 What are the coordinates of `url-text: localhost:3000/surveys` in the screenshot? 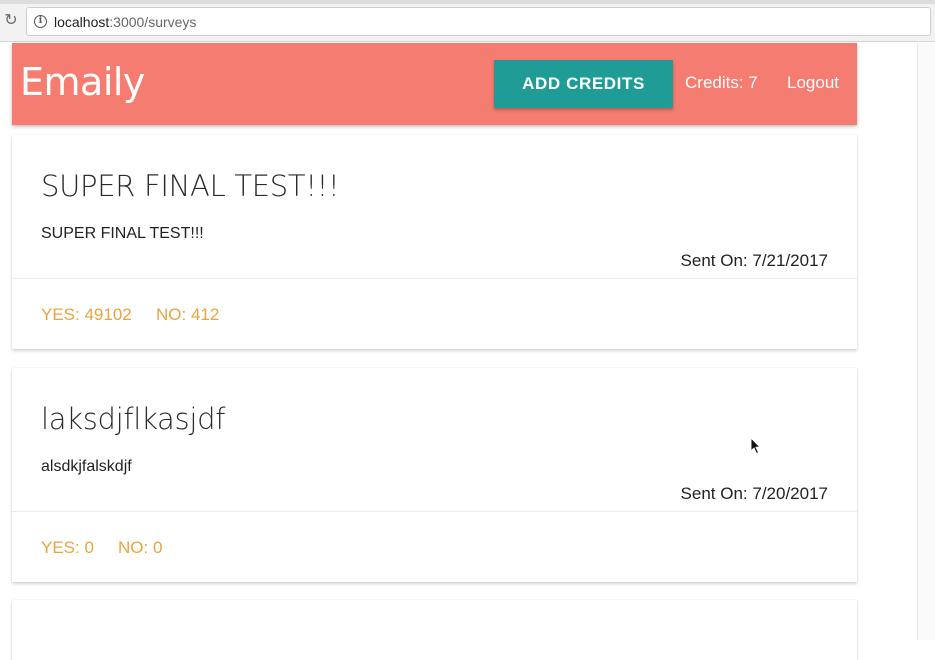 It's located at (125, 22).